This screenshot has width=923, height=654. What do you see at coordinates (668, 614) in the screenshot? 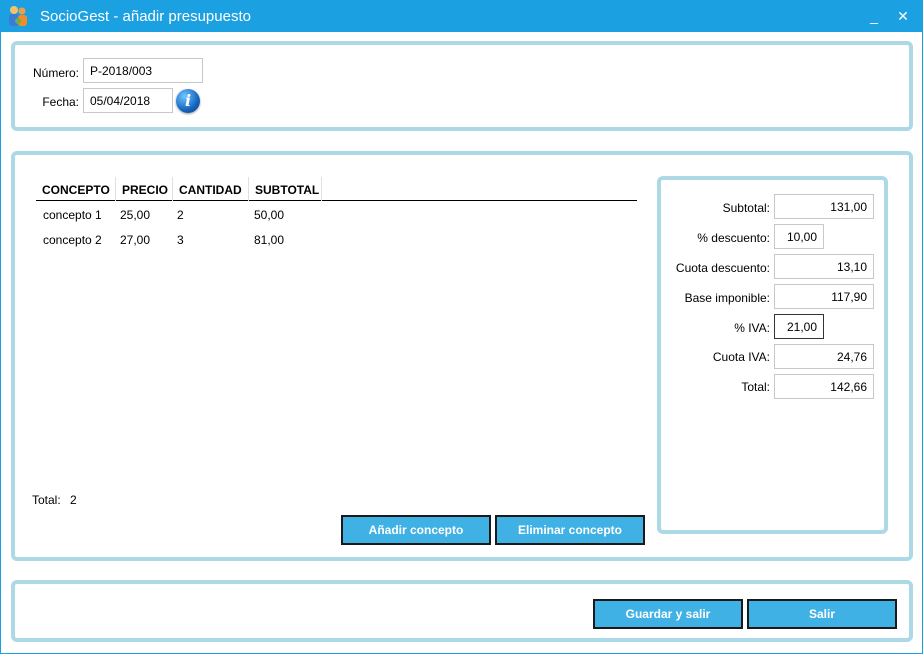
I see `save-and-exit-button: Guardar y salir` at bounding box center [668, 614].